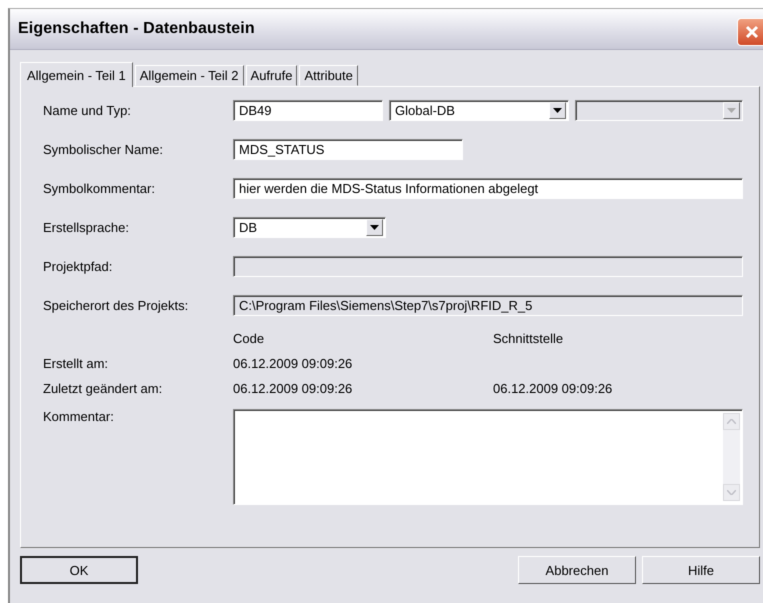  Describe the element at coordinates (103, 388) in the screenshot. I see `field-label: Zuletzt geändert am:` at that location.